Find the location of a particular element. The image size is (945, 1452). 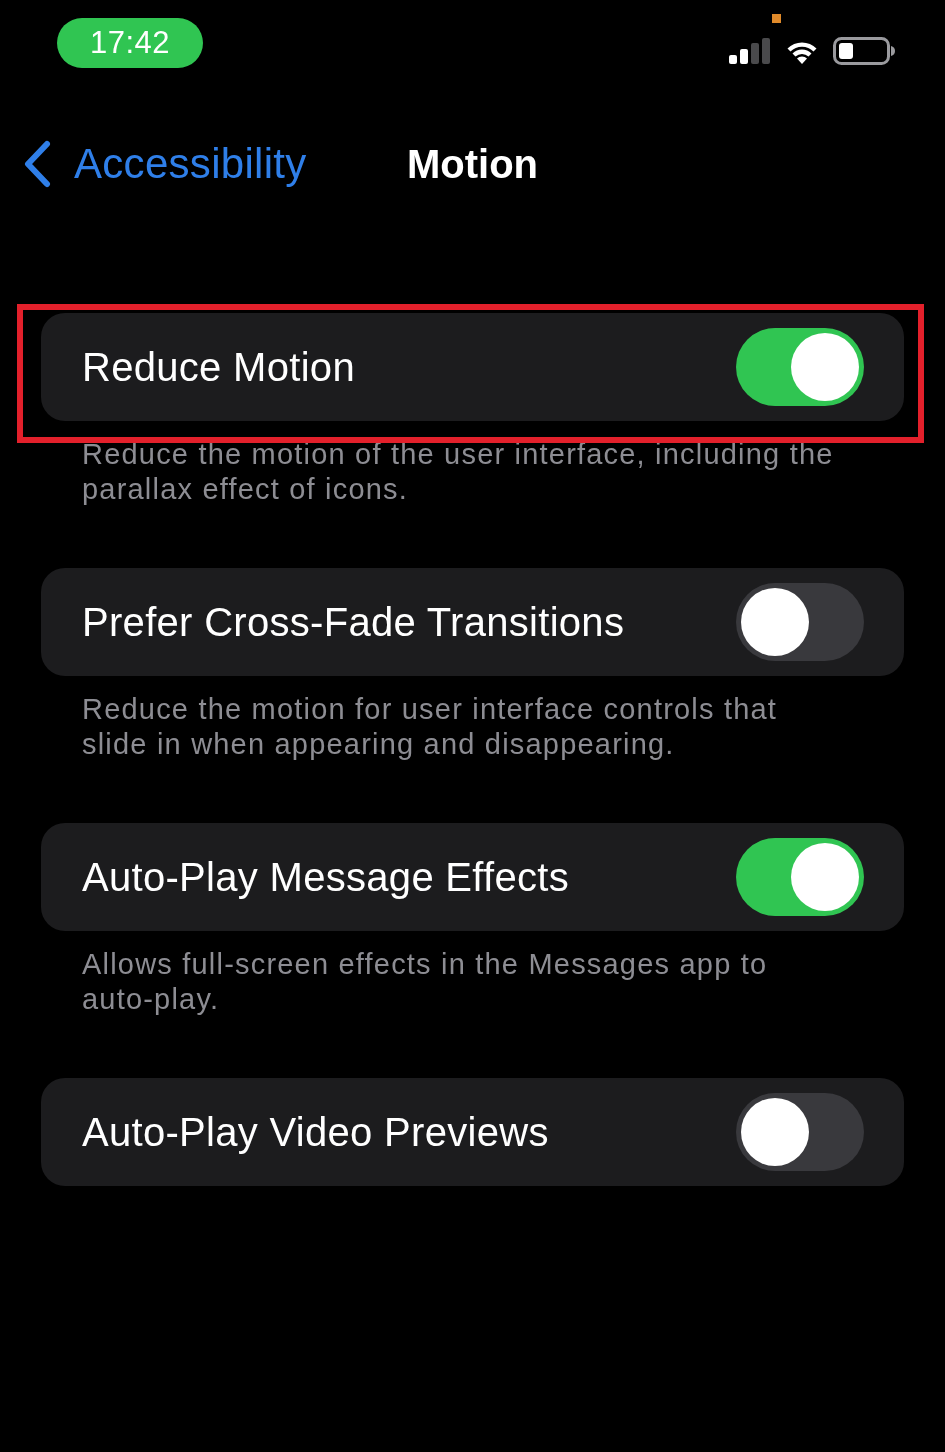

page-title: Motion is located at coordinates (472, 164).